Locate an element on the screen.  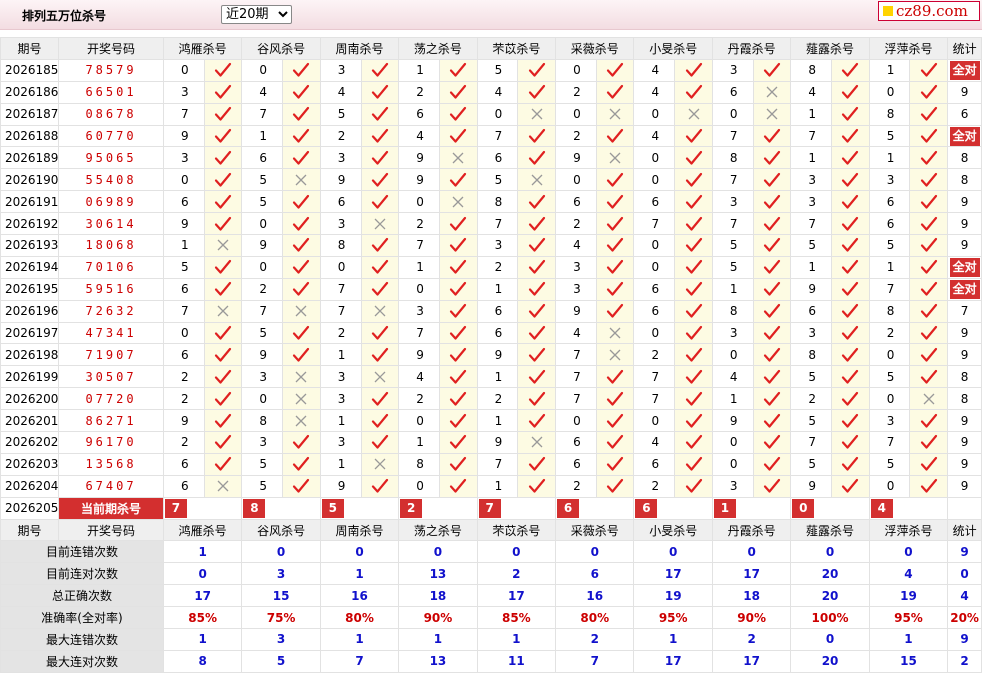
col-header-expert: 谷风杀号 is located at coordinates (281, 48).